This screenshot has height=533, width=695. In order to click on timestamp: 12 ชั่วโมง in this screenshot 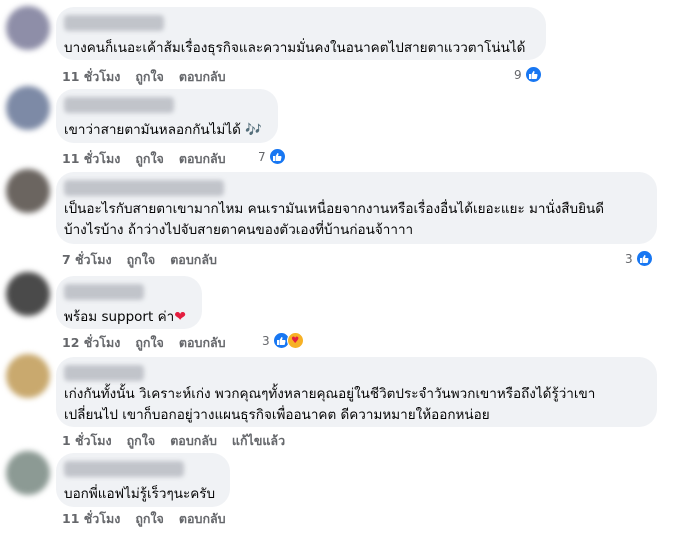, I will do `click(91, 343)`.